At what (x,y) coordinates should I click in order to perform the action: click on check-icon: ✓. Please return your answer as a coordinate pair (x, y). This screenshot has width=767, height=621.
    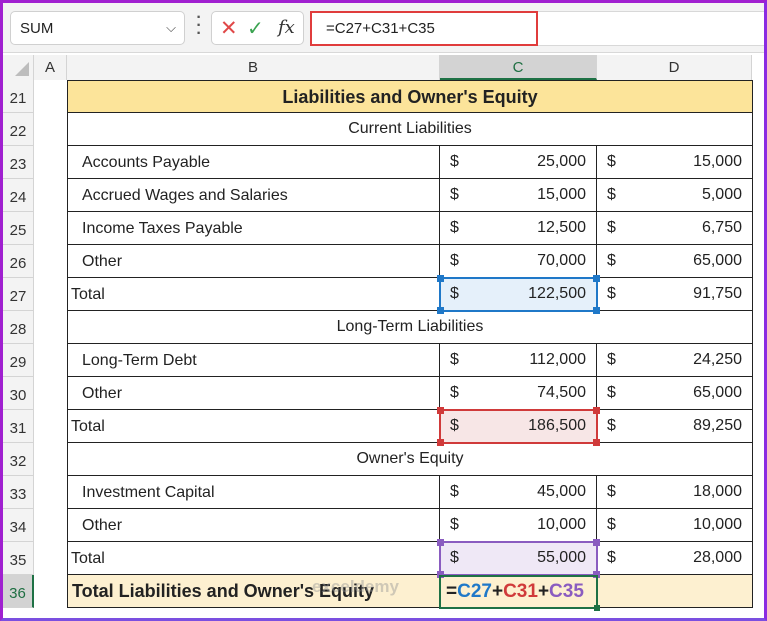
    Looking at the image, I should click on (255, 28).